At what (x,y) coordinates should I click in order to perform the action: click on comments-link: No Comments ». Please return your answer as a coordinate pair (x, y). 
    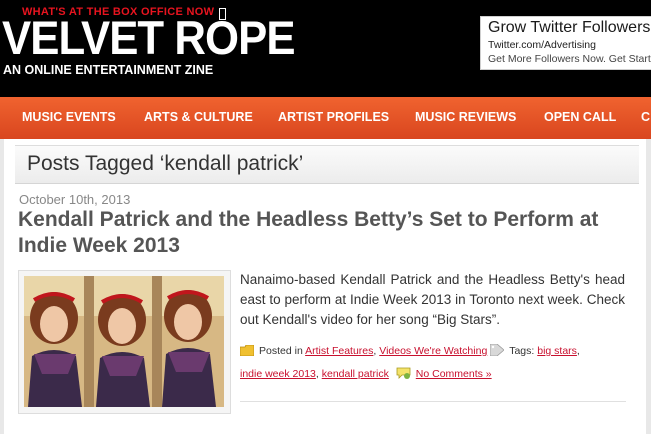
    Looking at the image, I should click on (454, 374).